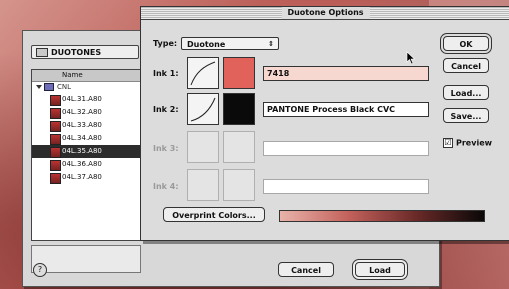 Image resolution: width=509 pixels, height=289 pixels. I want to click on preview-checkbox: ☑ Preview, so click(467, 143).